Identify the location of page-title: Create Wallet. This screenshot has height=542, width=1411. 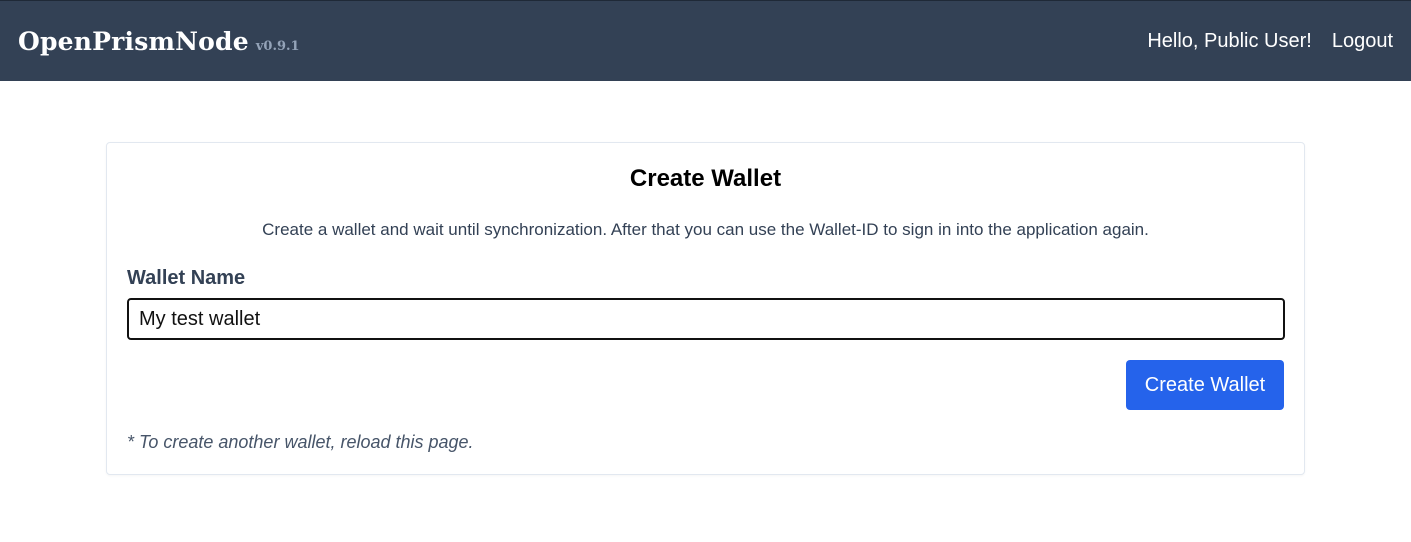
(705, 178).